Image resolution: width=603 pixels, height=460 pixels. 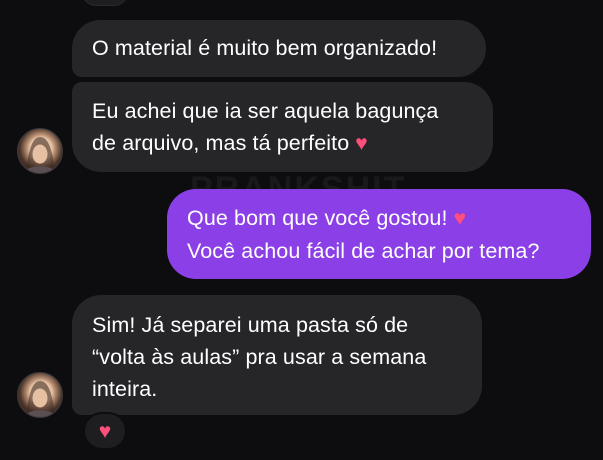 I want to click on message-text-line: inteira., so click(x=125, y=389).